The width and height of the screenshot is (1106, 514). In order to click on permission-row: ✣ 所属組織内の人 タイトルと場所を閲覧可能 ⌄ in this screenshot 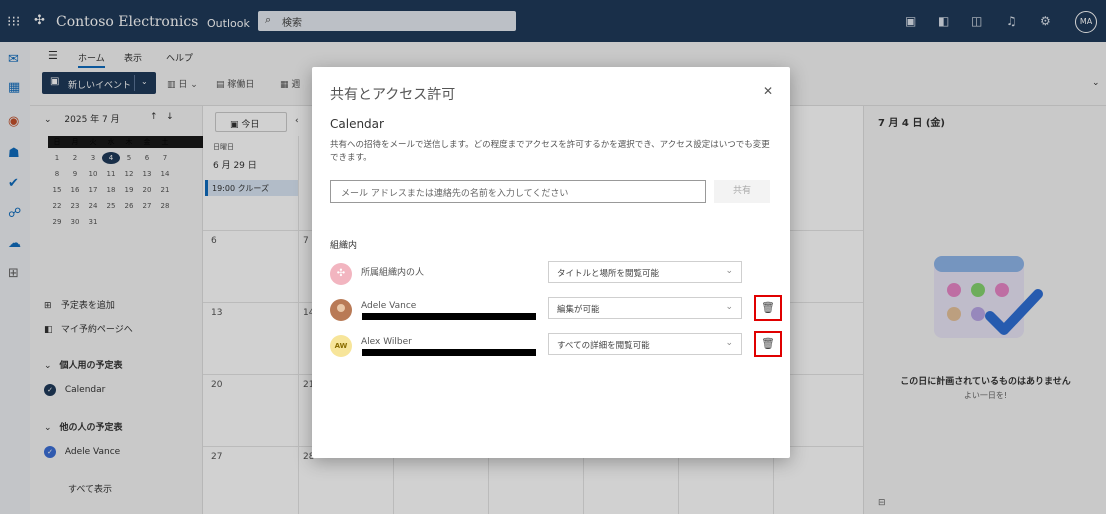, I will do `click(554, 277)`.